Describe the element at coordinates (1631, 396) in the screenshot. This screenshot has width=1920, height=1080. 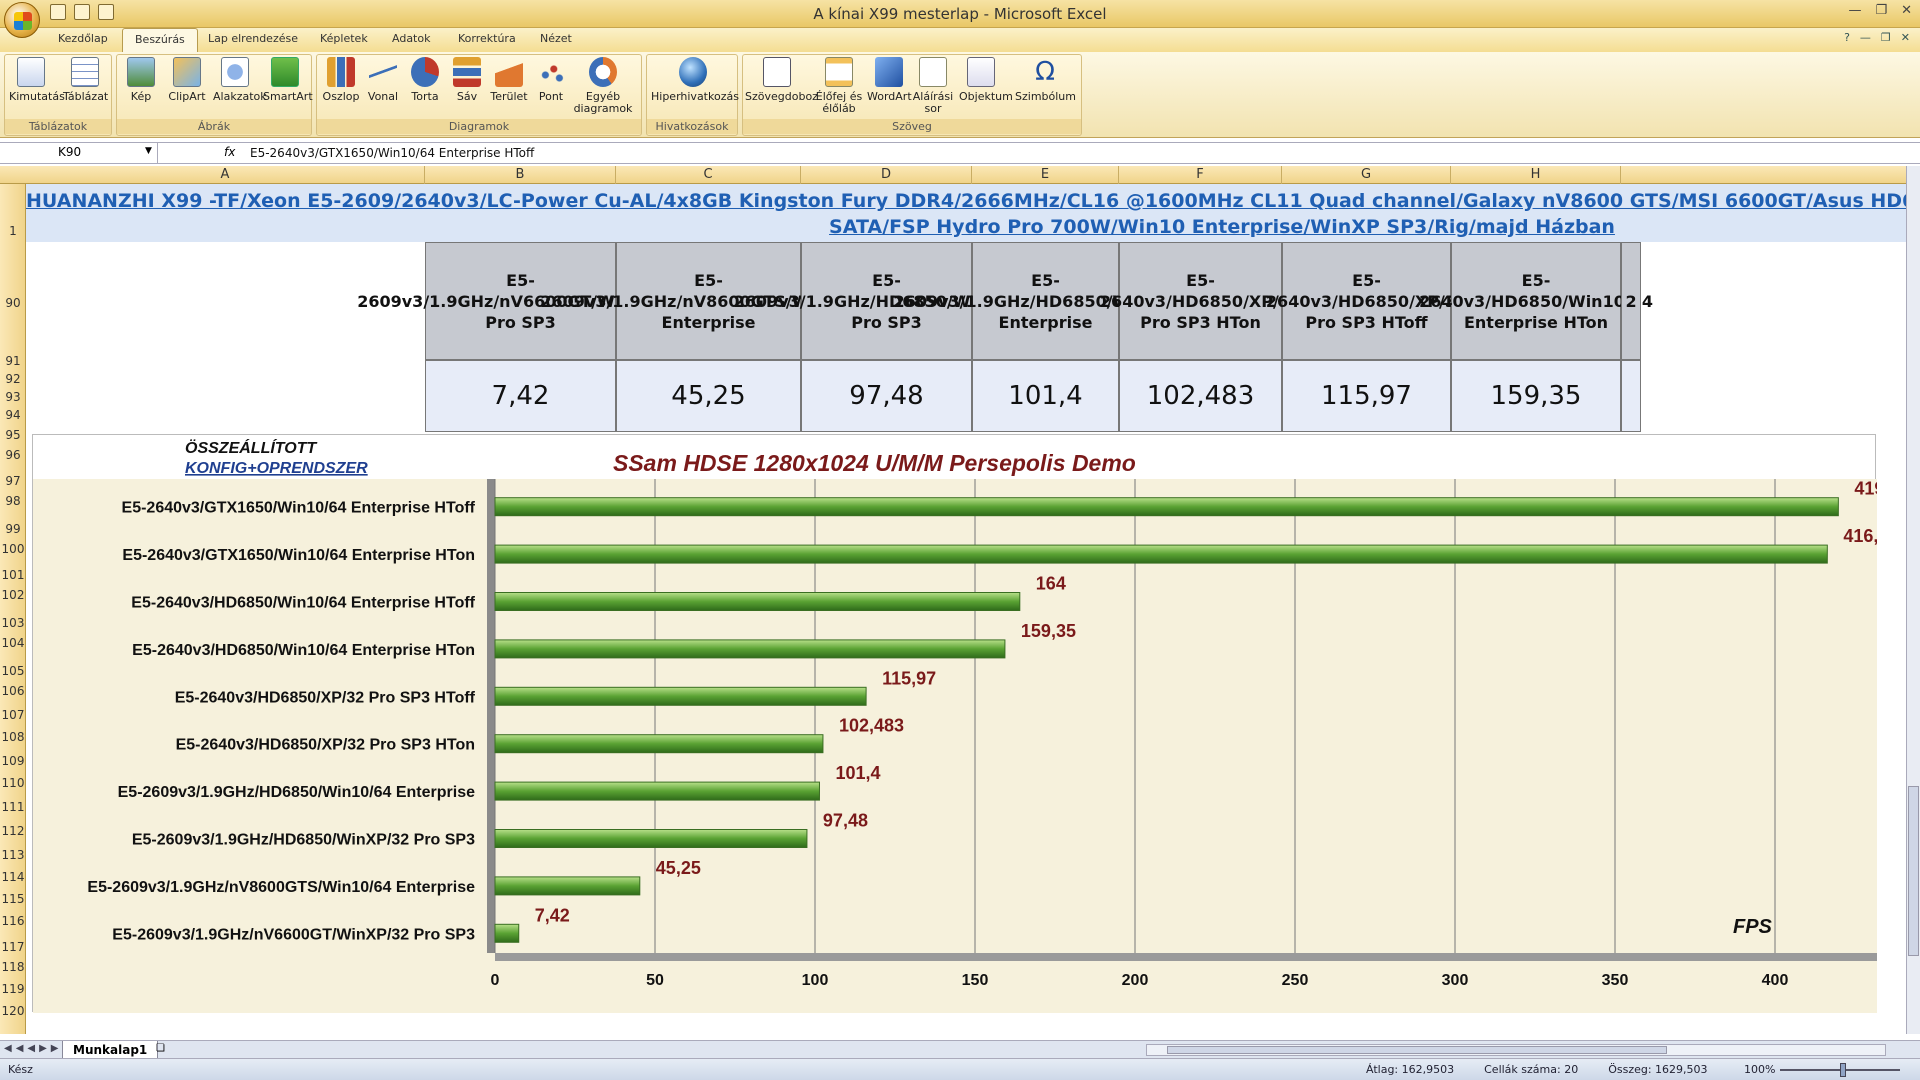
I see `table-value-cell` at that location.